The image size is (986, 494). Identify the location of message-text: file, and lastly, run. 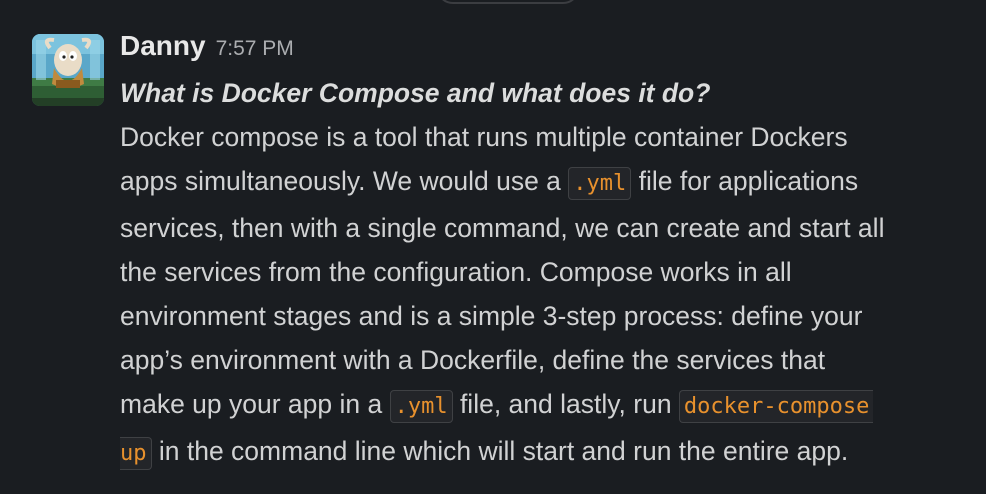
(565, 404).